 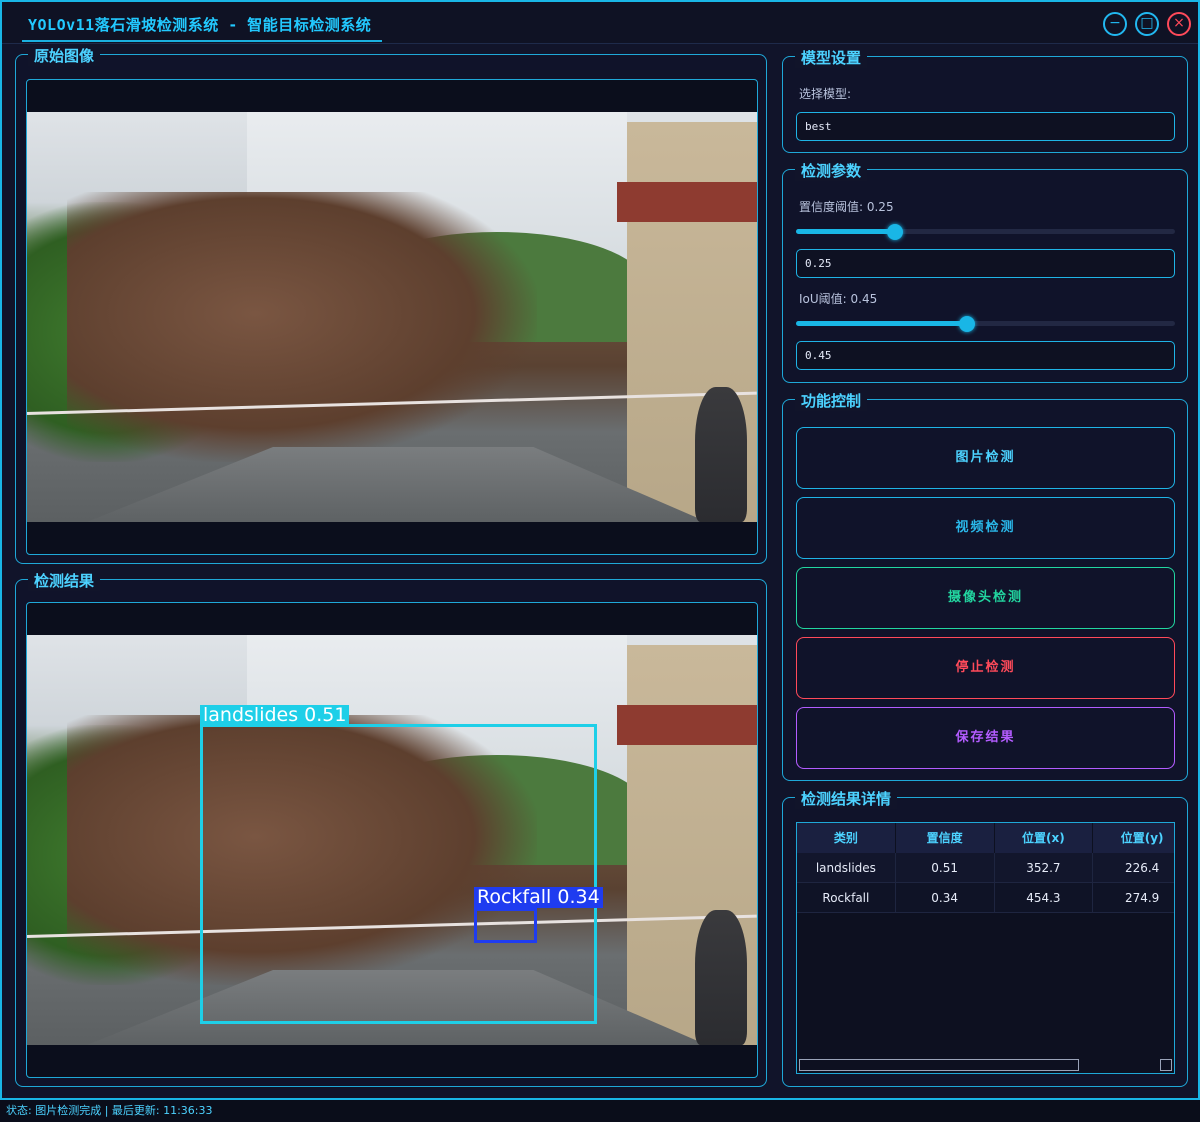 What do you see at coordinates (985, 668) in the screenshot?
I see `stop-detect-button: 停止检测` at bounding box center [985, 668].